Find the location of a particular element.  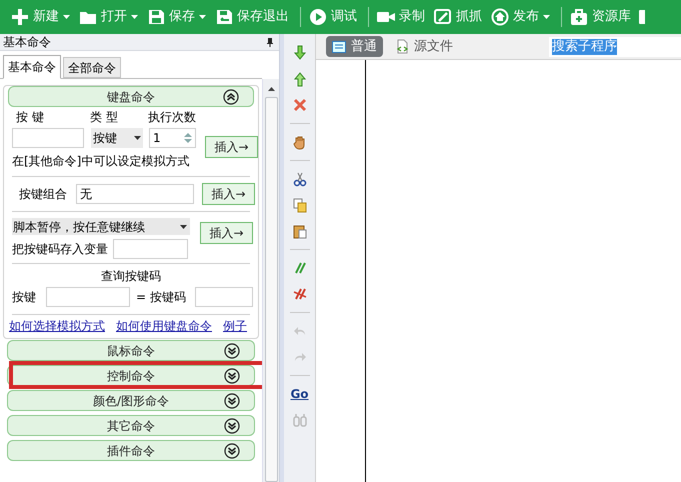

double-chevron-up-icon is located at coordinates (231, 97).